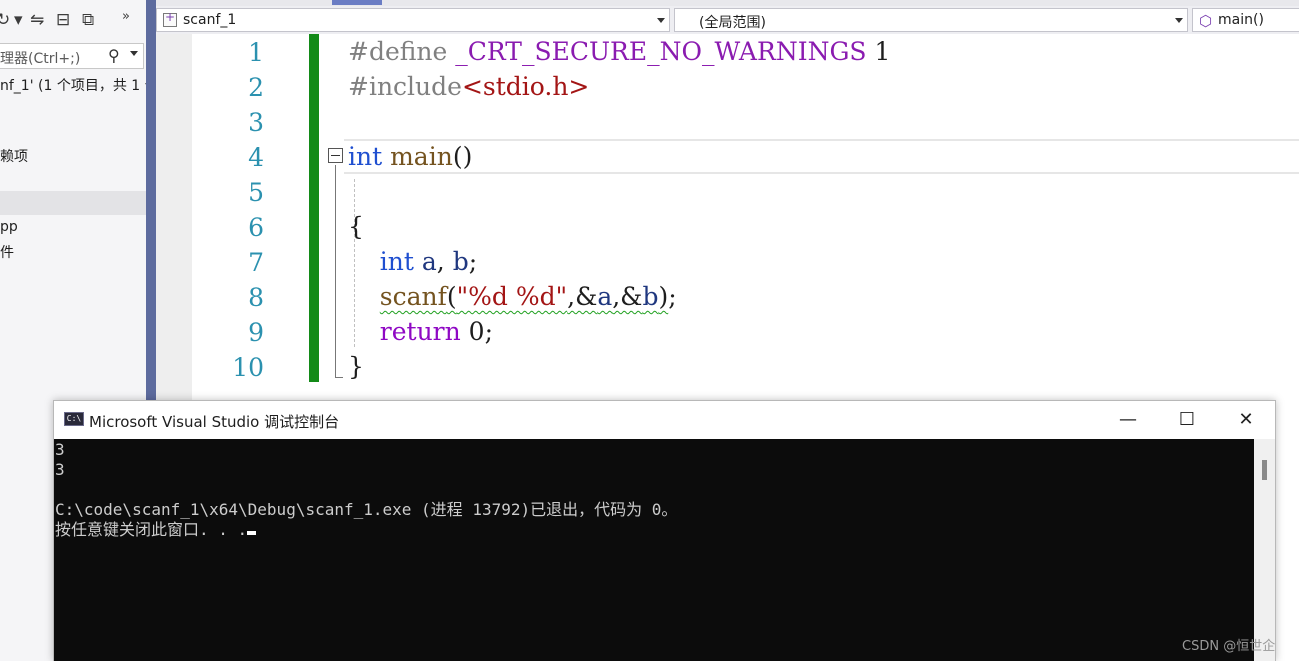  Describe the element at coordinates (7, 252) in the screenshot. I see `tree-item-files: 件` at that location.